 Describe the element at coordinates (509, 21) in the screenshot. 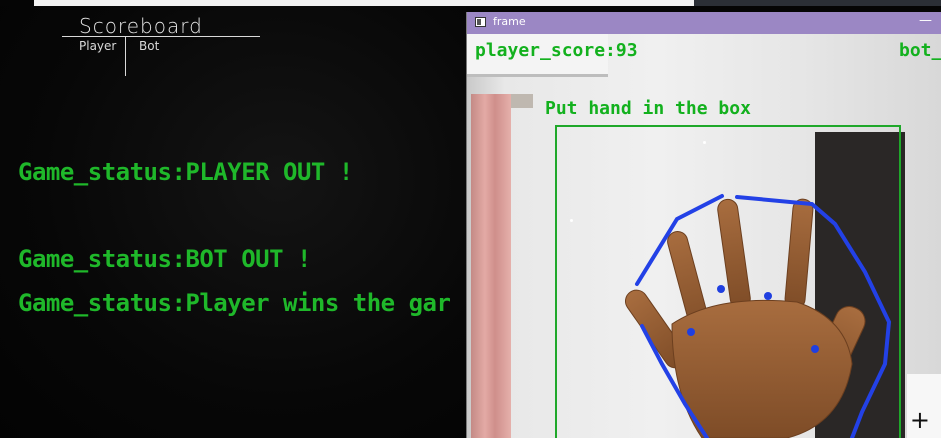

I see `frame-title: frame` at that location.